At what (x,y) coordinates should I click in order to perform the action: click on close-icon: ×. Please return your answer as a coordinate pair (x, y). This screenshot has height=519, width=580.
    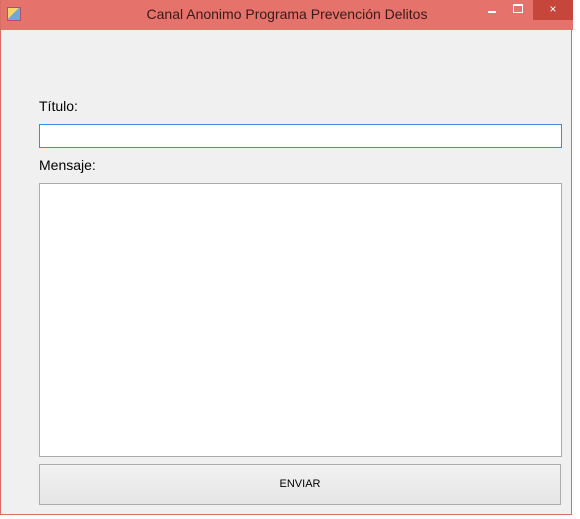
    Looking at the image, I should click on (553, 9).